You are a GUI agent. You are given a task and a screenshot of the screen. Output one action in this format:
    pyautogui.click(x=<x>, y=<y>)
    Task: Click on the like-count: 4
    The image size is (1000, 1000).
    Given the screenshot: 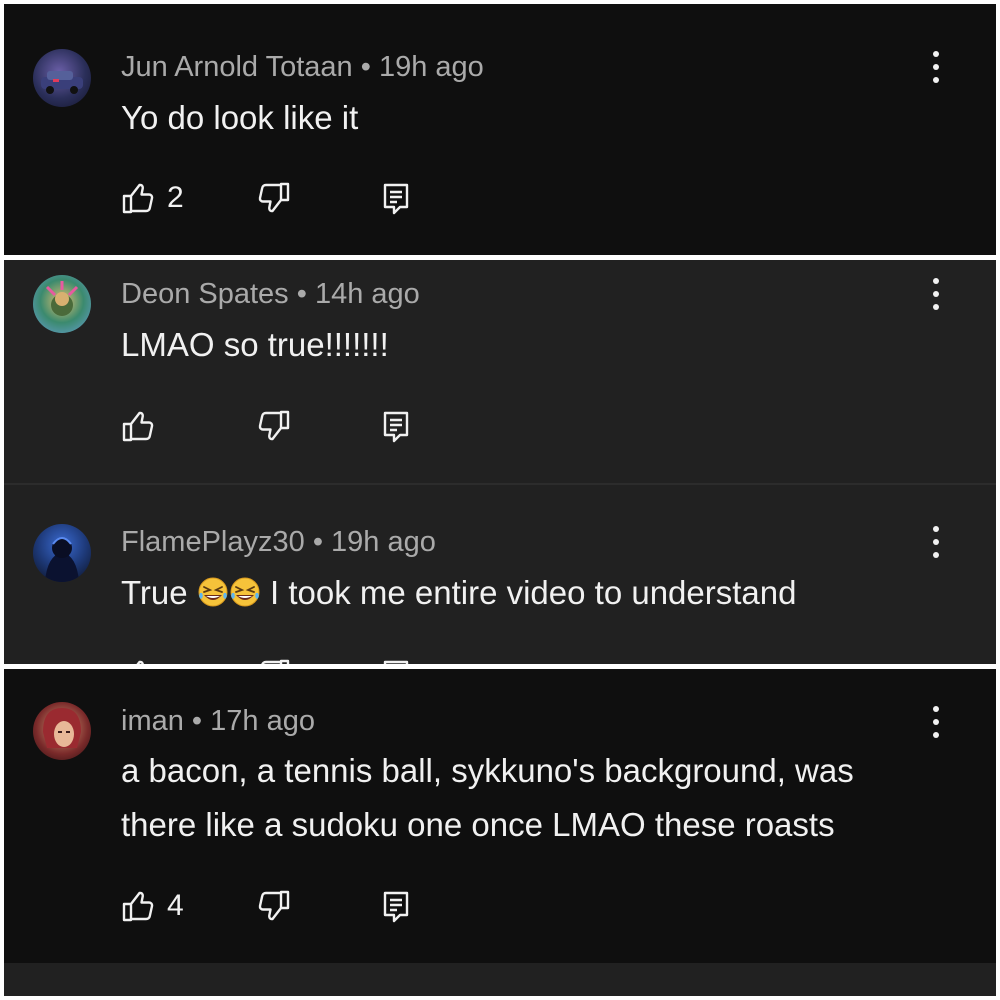 What is the action you would take?
    pyautogui.click(x=175, y=905)
    